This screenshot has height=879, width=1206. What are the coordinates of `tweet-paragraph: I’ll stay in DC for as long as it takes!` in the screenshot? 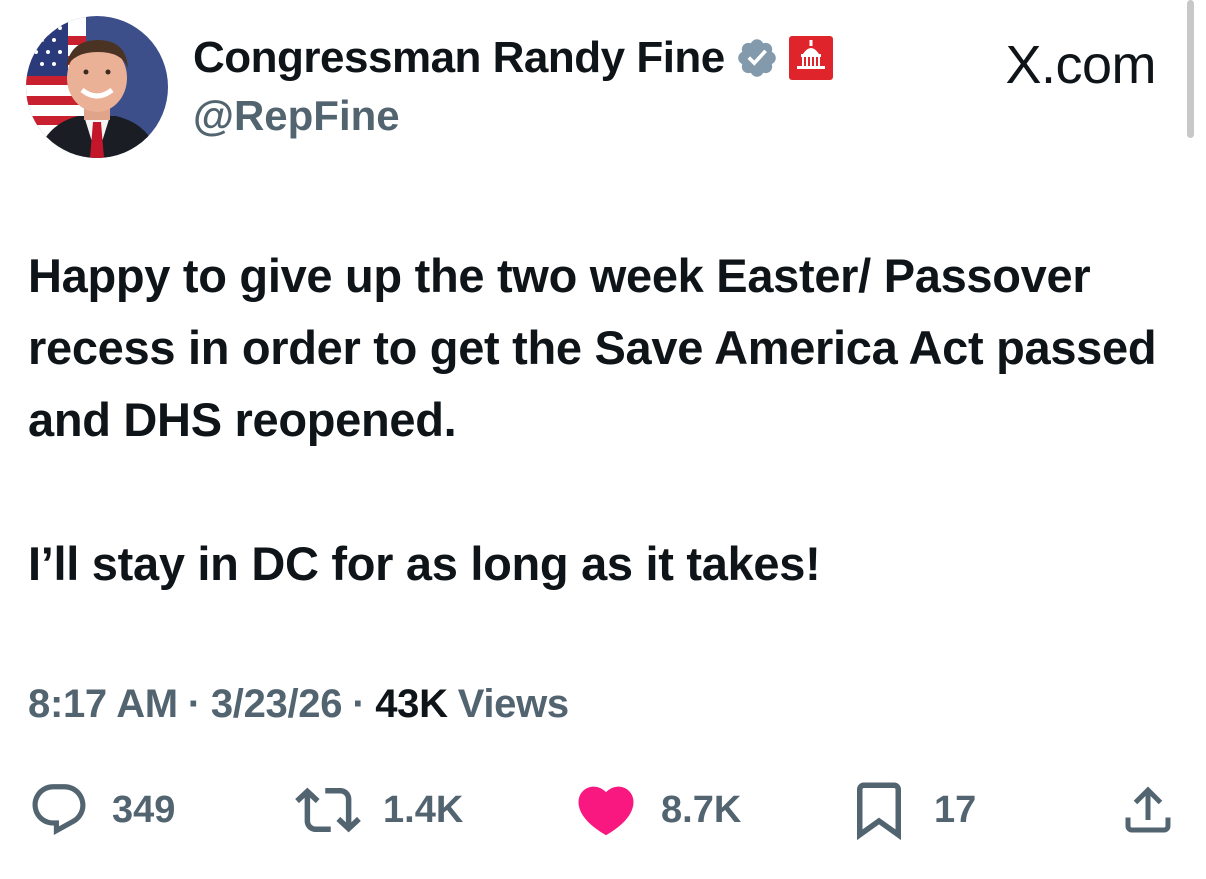 It's located at (424, 563).